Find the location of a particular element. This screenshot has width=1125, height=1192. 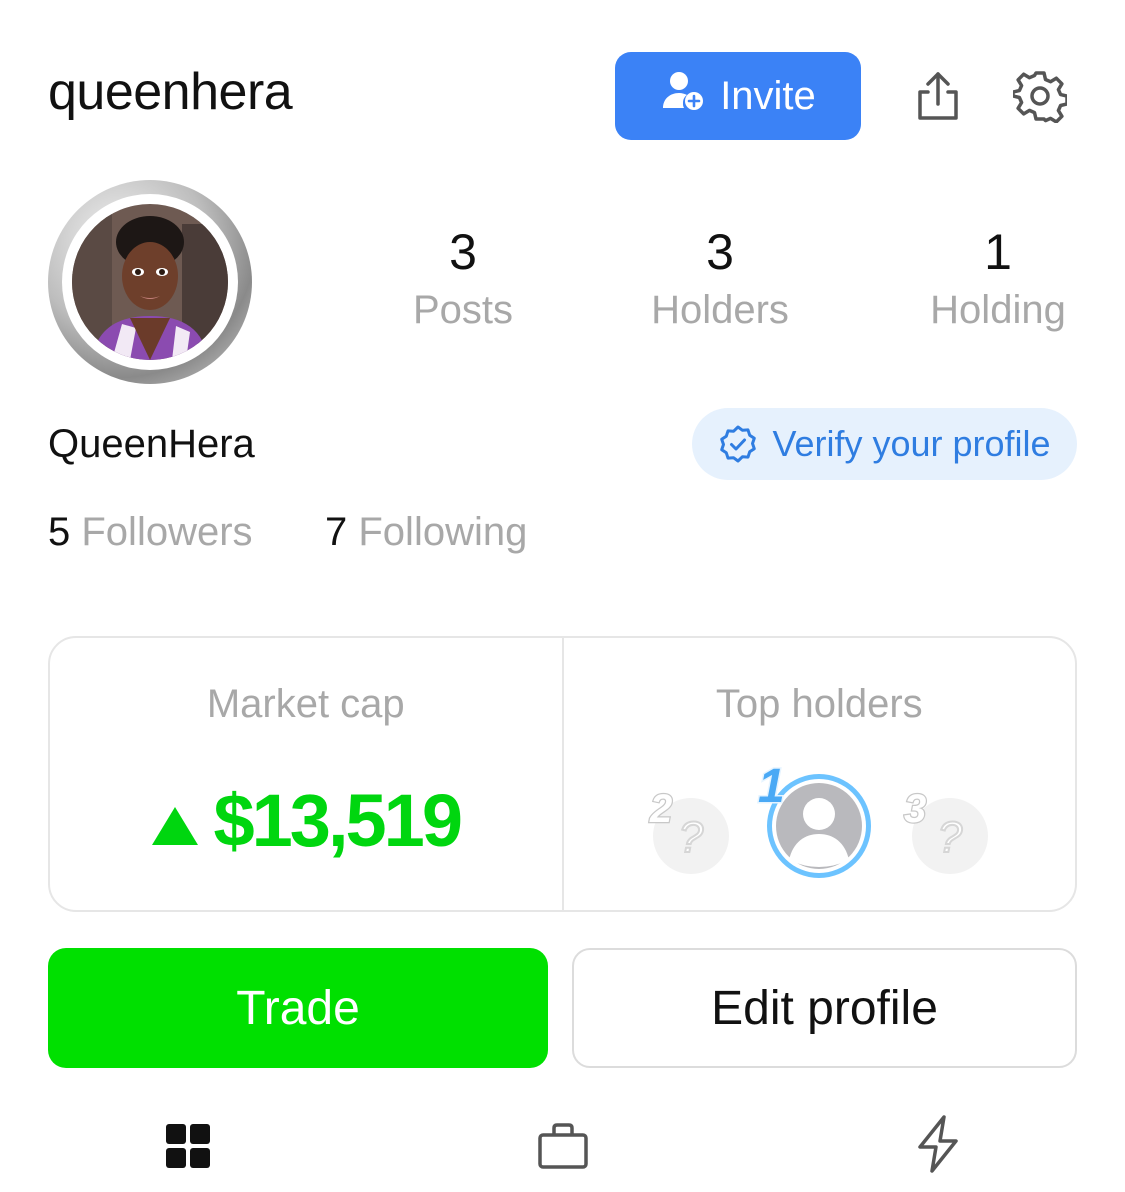

stat-posts: 3 Posts is located at coordinates (463, 277).